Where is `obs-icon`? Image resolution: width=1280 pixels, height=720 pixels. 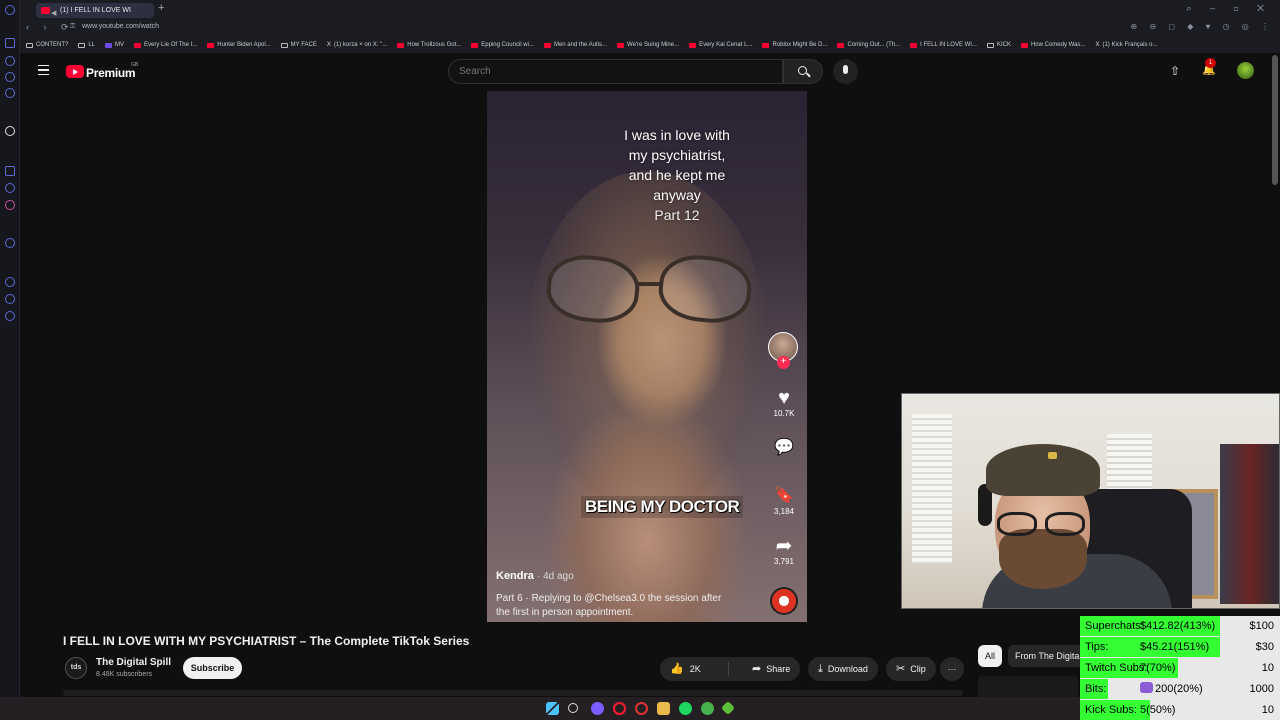
obs-icon is located at coordinates (641, 708).